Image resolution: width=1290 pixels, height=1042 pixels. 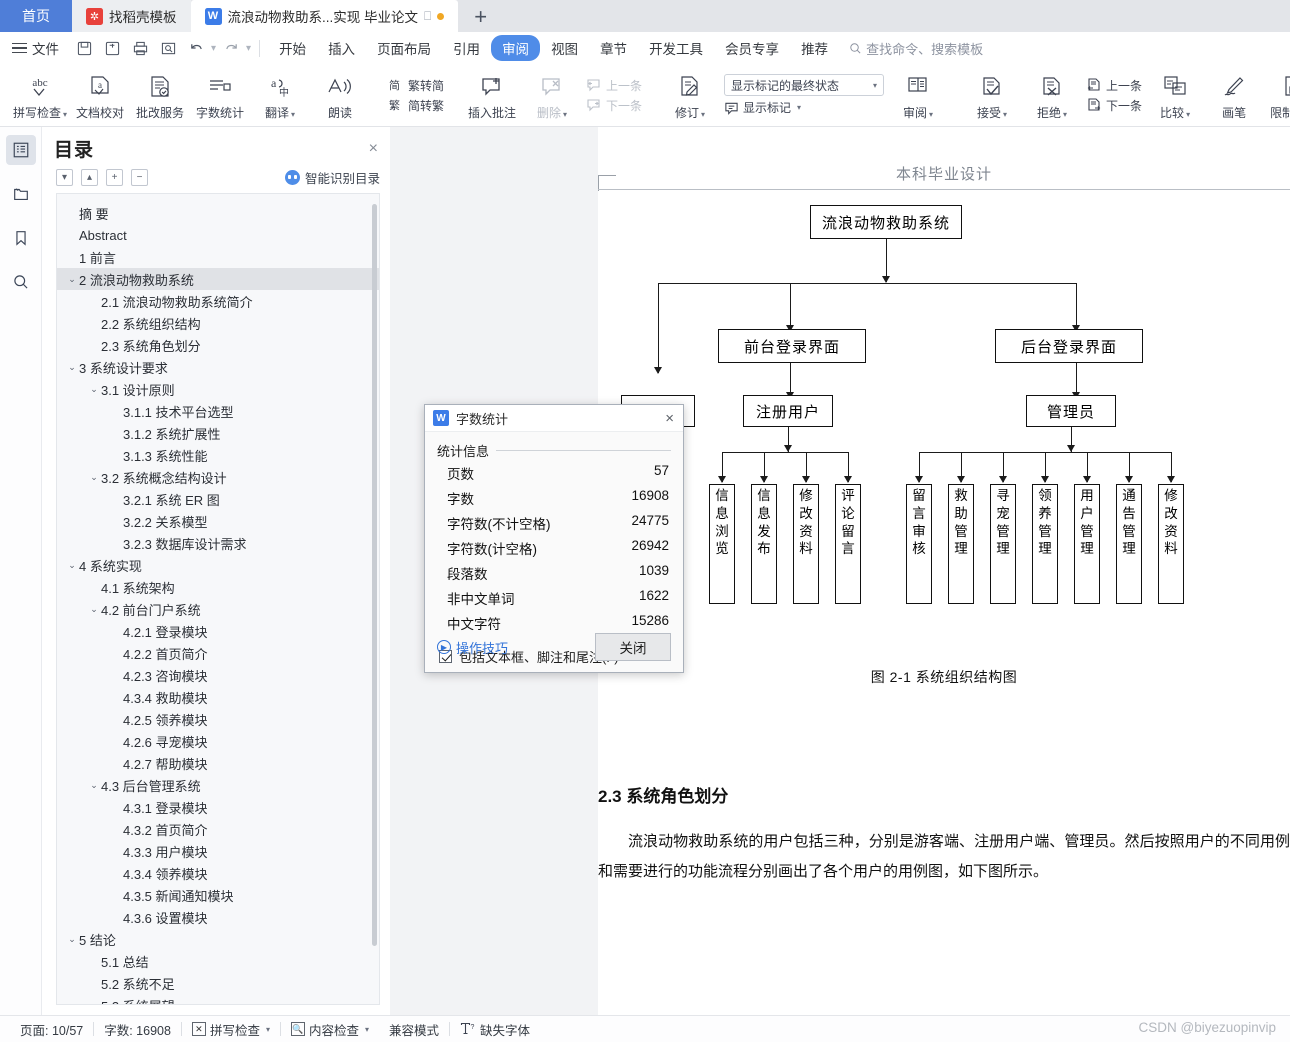 What do you see at coordinates (218, 257) in the screenshot?
I see `toc-item: ⌄1 前言` at bounding box center [218, 257].